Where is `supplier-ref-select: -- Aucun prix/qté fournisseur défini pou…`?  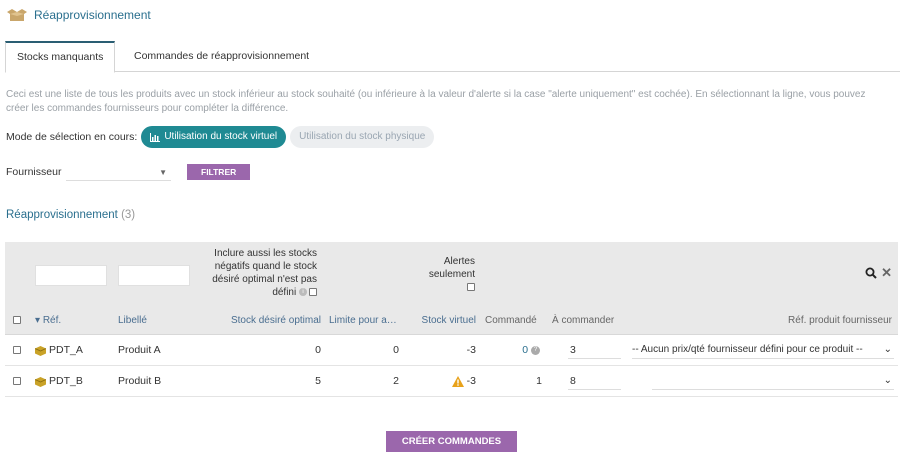
supplier-ref-select: -- Aucun prix/qté fournisseur défini pou… is located at coordinates (763, 350).